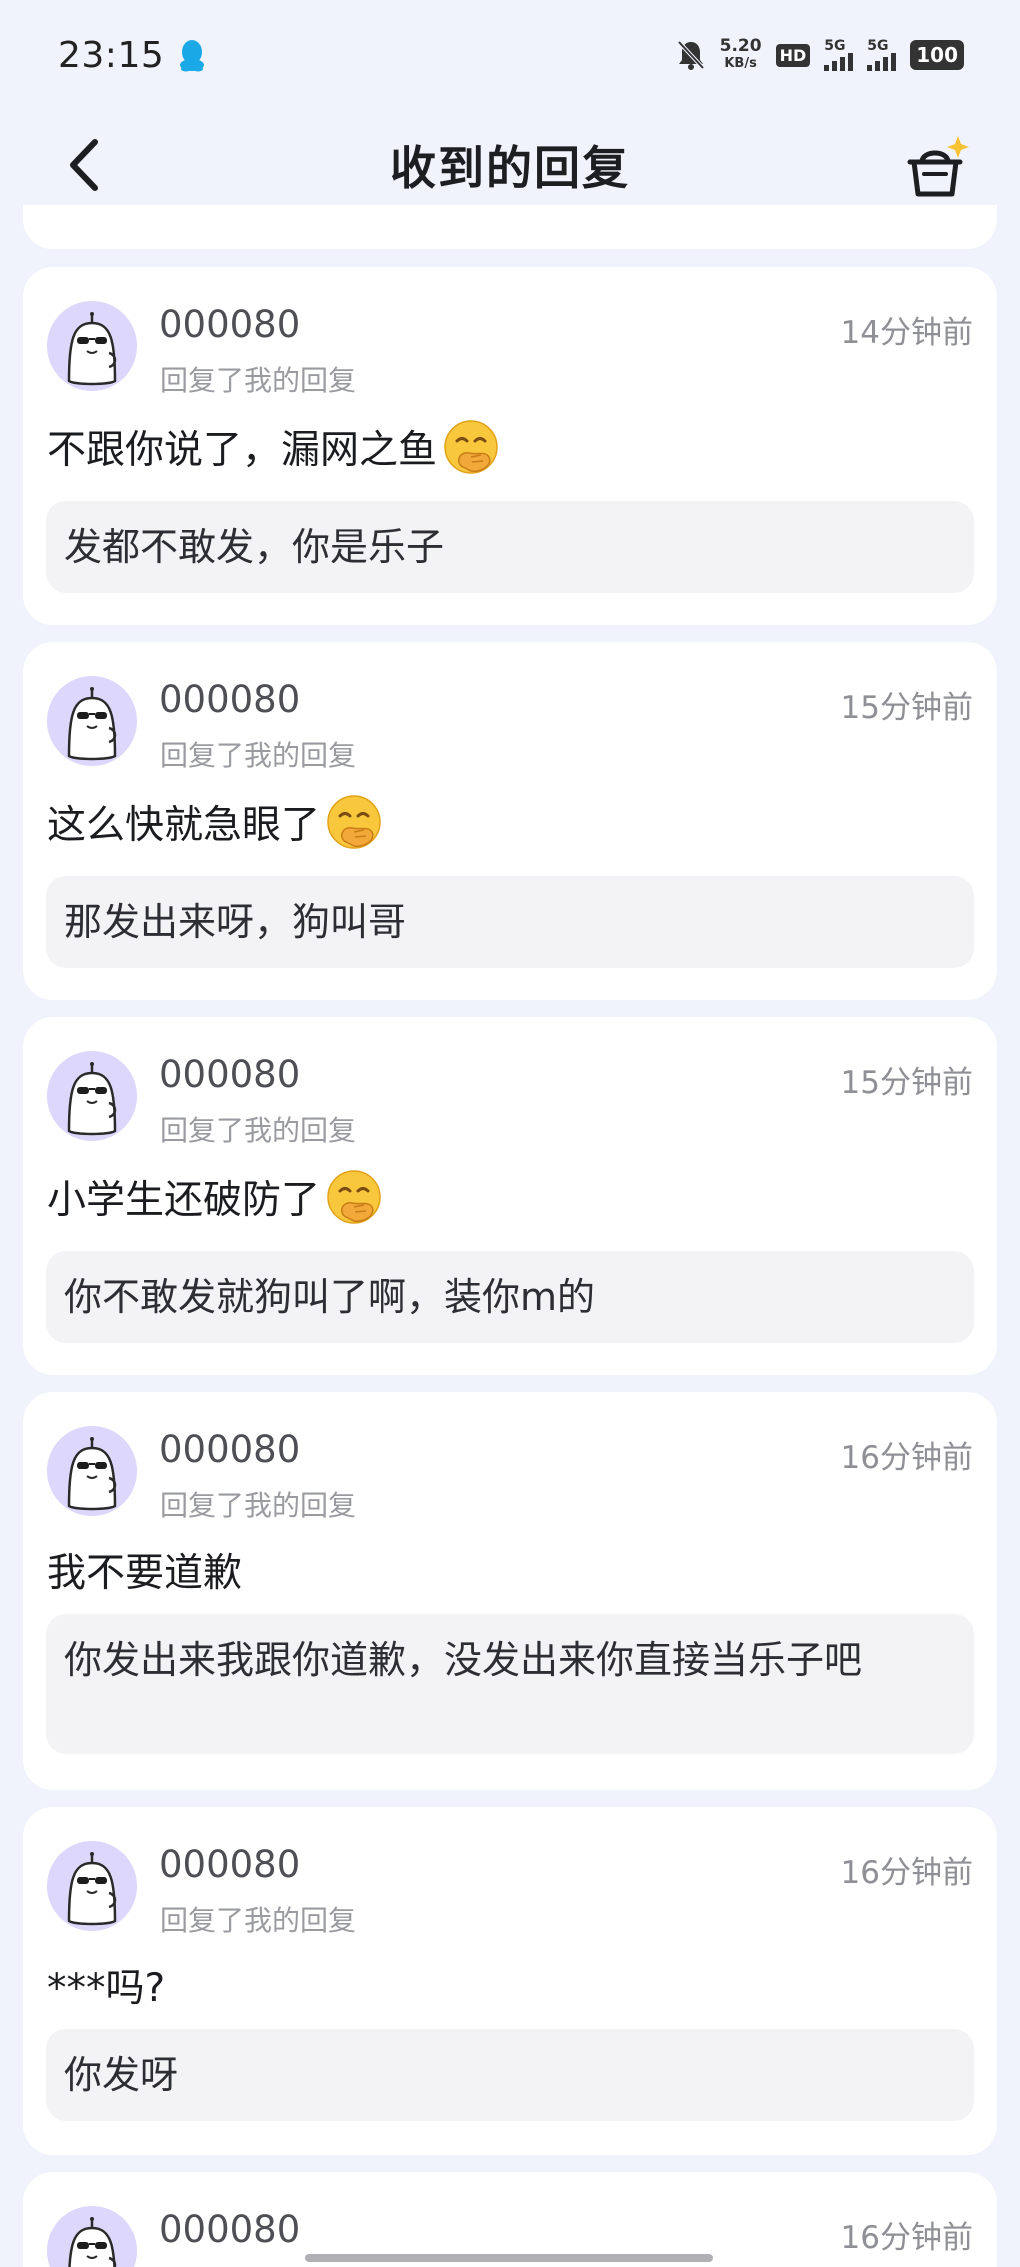  What do you see at coordinates (510, 1684) in the screenshot?
I see `quoted-comment: 你发出来我跟你道歉，没发出来你直接当乐子吧` at bounding box center [510, 1684].